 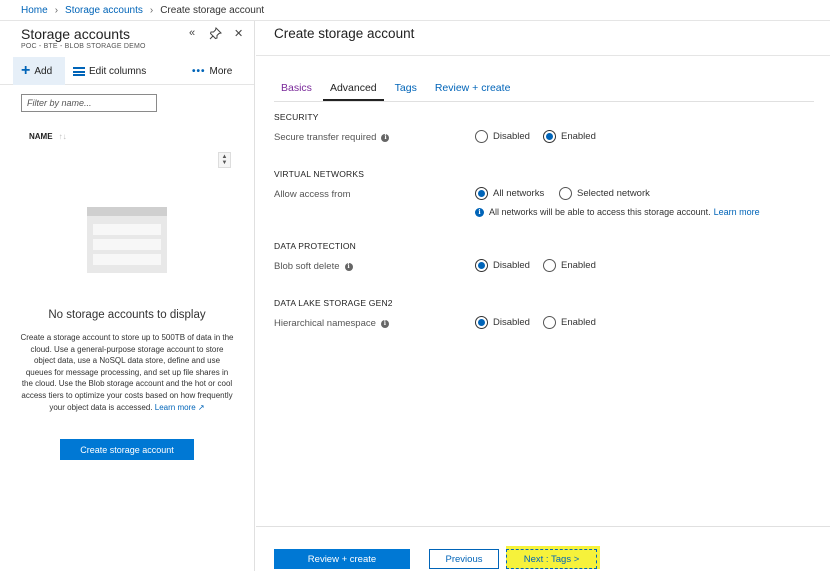 I want to click on learn-more-link: Learn more ↗, so click(x=180, y=407).